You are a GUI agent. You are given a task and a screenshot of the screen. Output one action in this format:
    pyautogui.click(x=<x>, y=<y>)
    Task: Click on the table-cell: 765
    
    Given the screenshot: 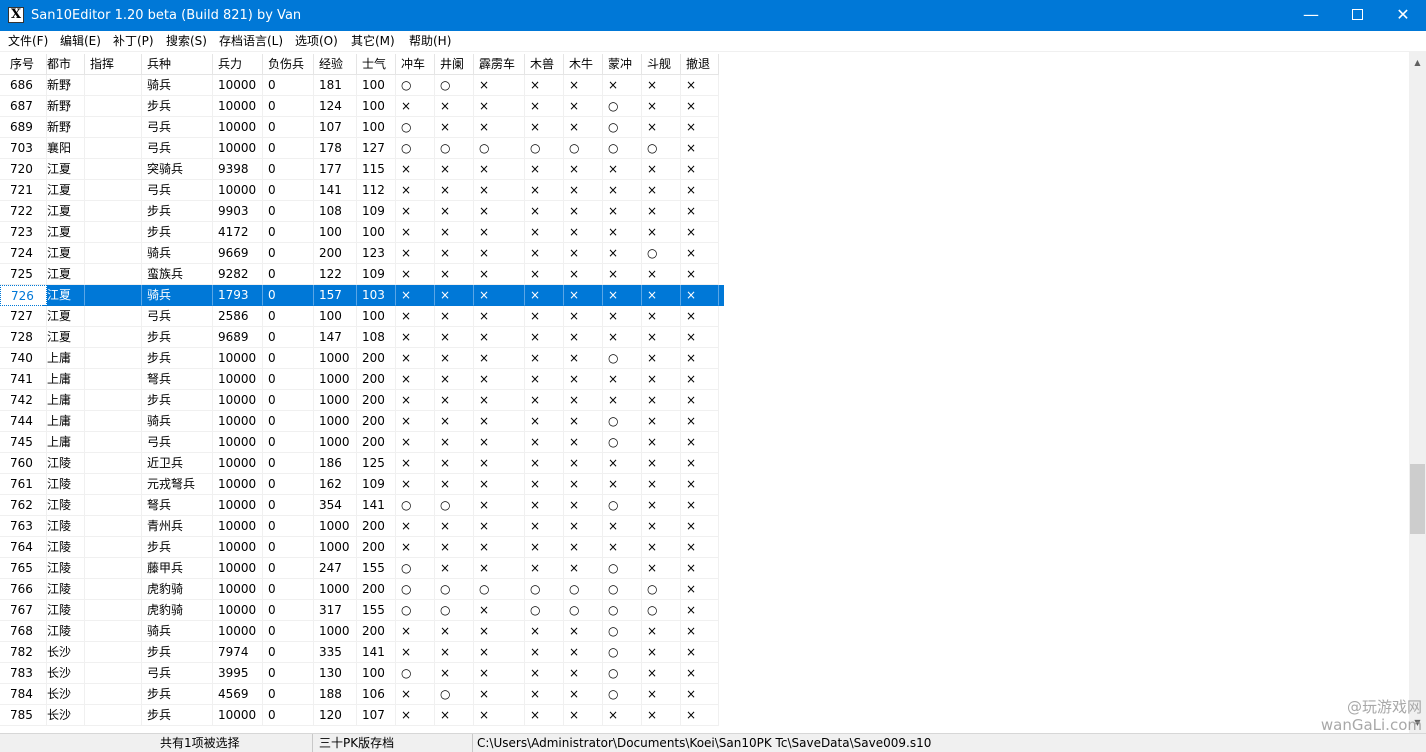 What is the action you would take?
    pyautogui.click(x=23, y=568)
    